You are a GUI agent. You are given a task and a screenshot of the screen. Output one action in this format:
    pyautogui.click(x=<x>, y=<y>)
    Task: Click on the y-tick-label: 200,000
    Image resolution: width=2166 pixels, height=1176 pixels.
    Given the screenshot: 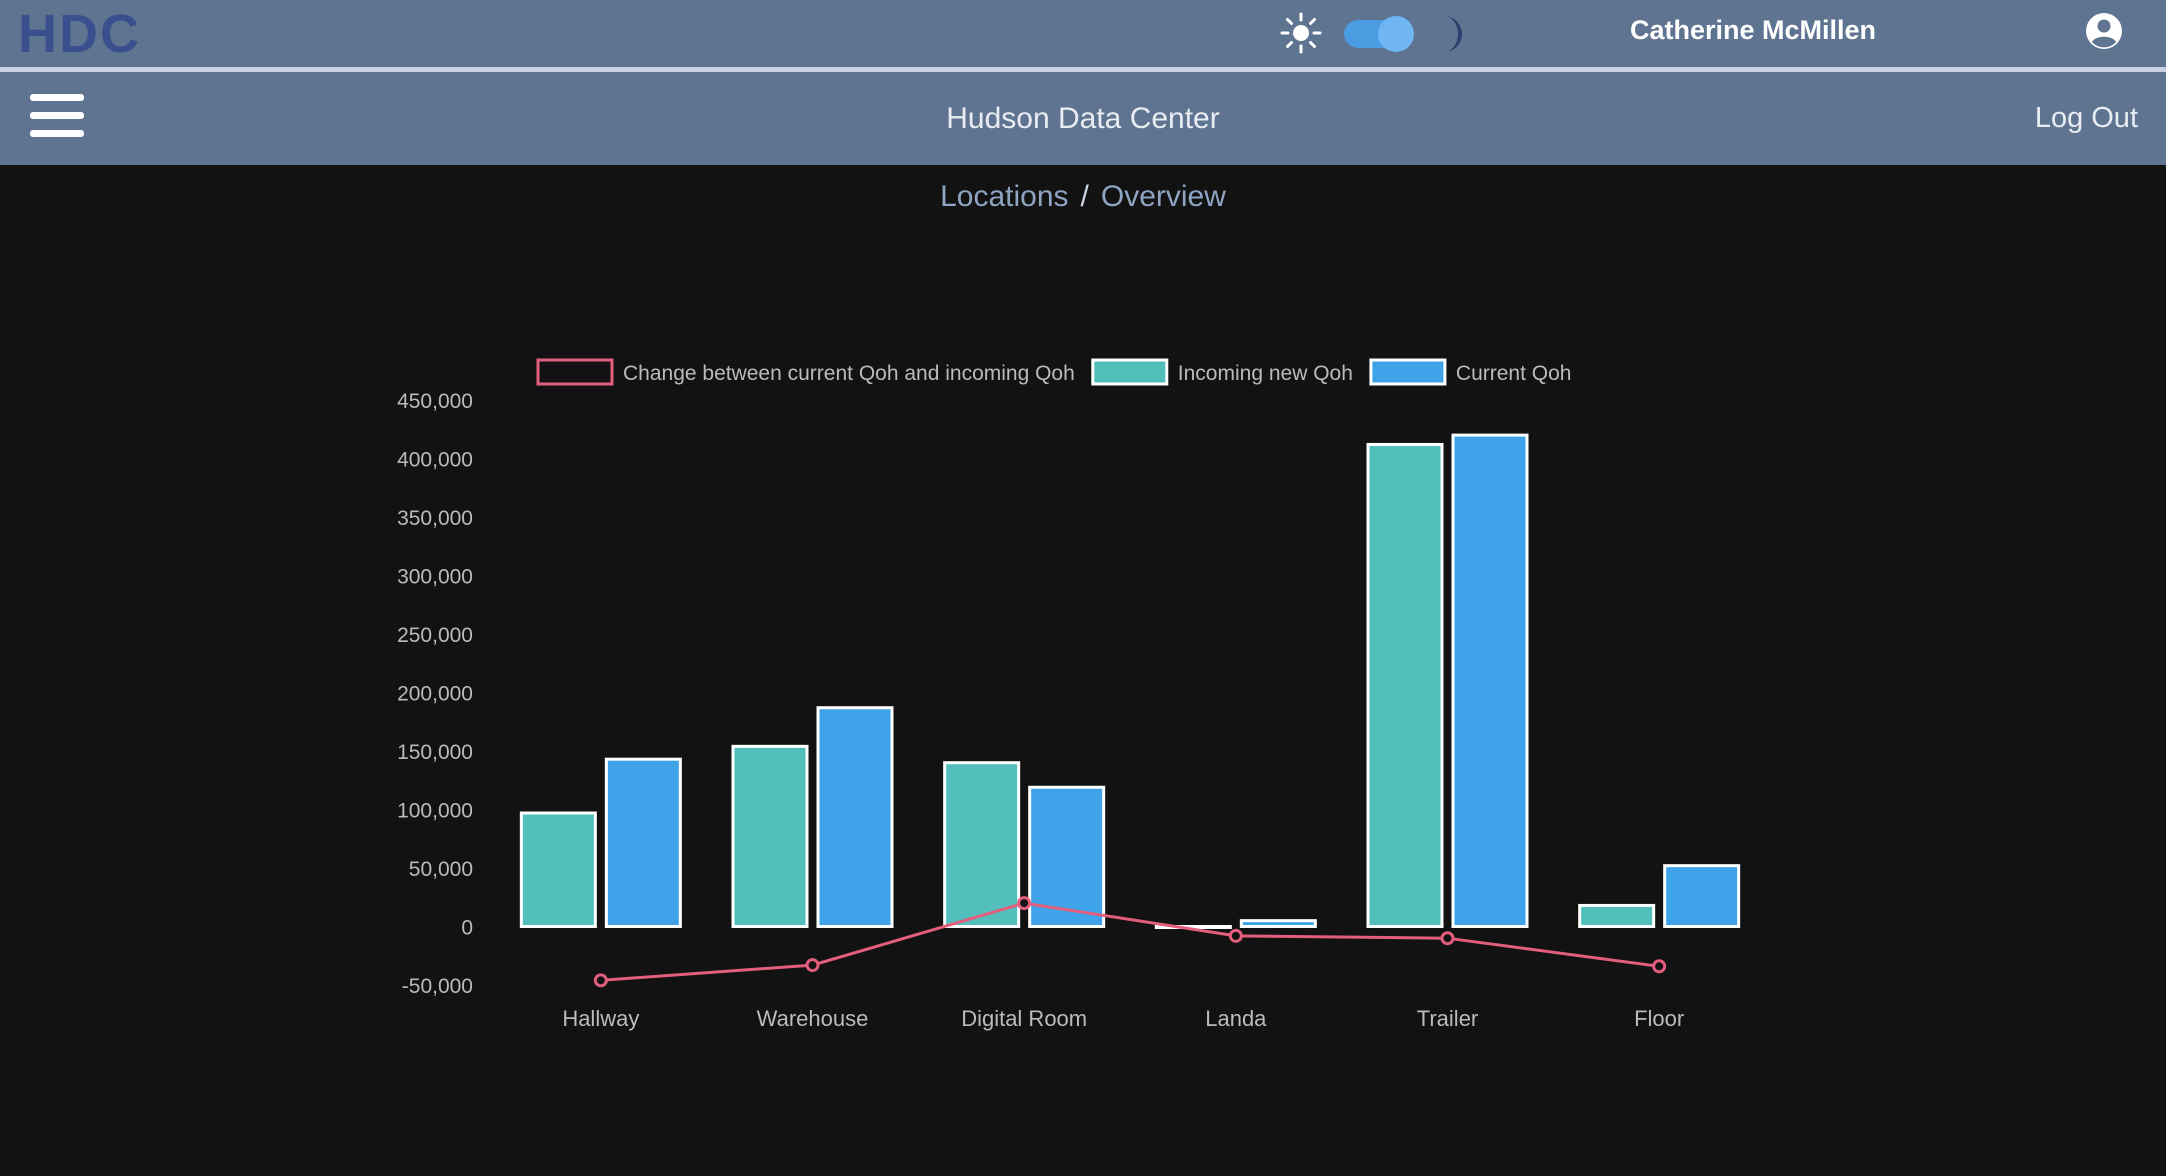 What is the action you would take?
    pyautogui.click(x=435, y=694)
    